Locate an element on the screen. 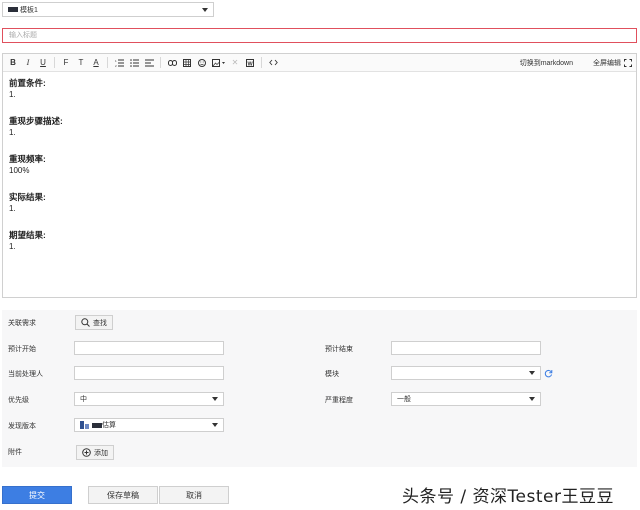 This screenshot has width=640, height=510. cancel-button: 取消 is located at coordinates (194, 495).